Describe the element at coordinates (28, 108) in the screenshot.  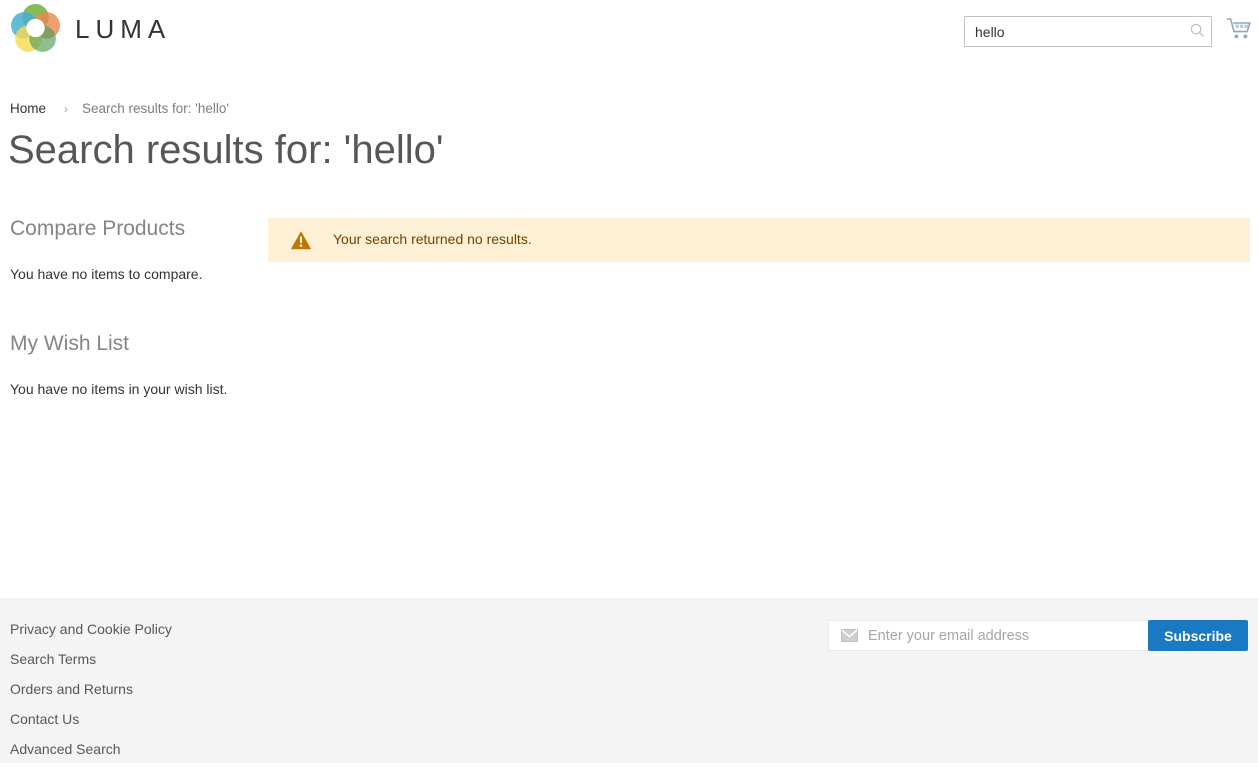
I see `breadcrumb-item-home: Home` at that location.